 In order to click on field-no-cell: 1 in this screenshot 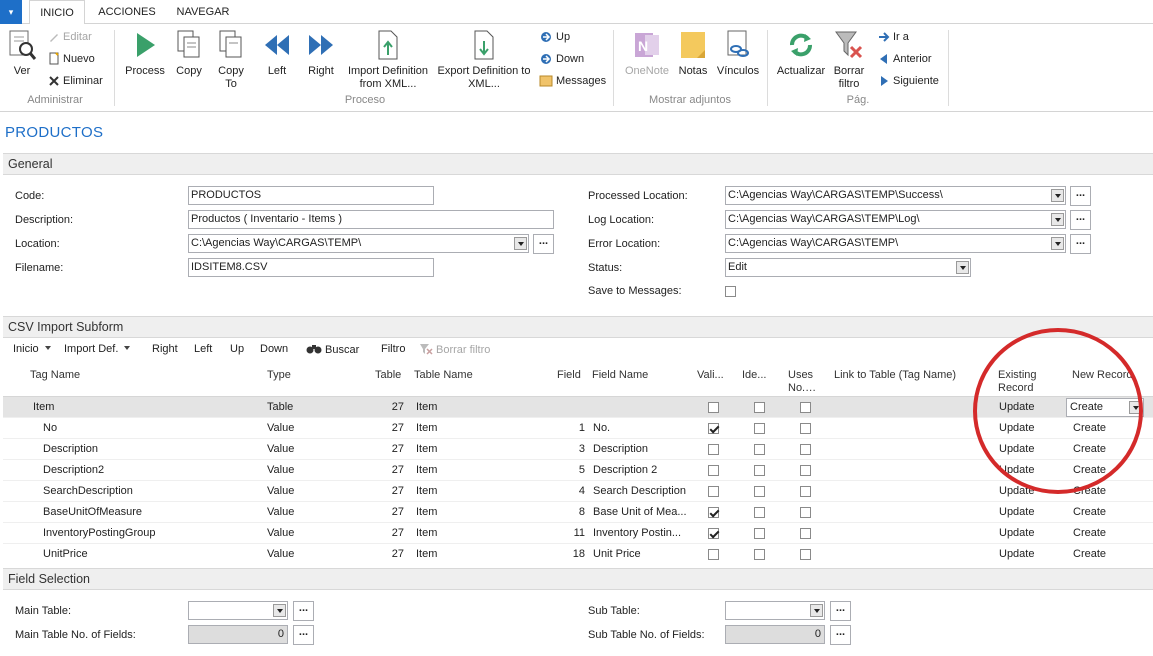, I will do `click(564, 428)`.